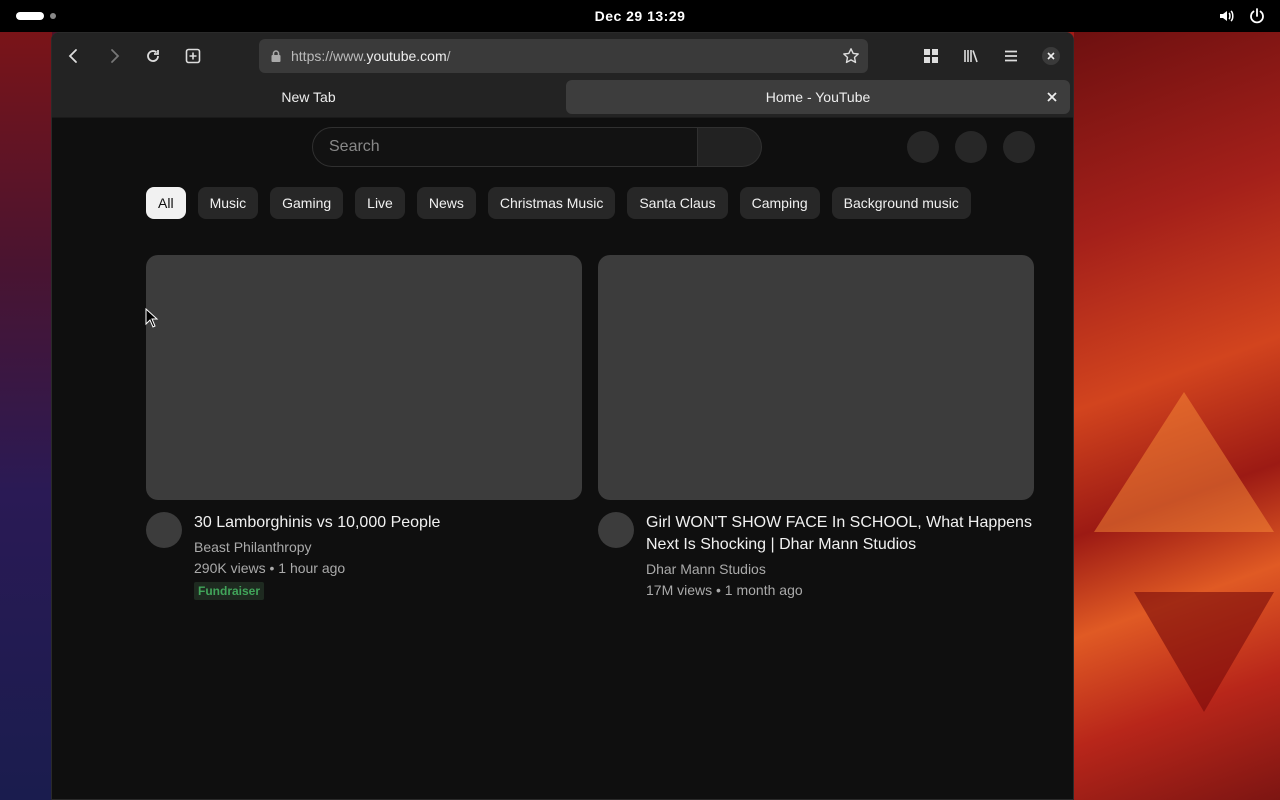  I want to click on channel-name: Beast Philanthropy, so click(388, 547).